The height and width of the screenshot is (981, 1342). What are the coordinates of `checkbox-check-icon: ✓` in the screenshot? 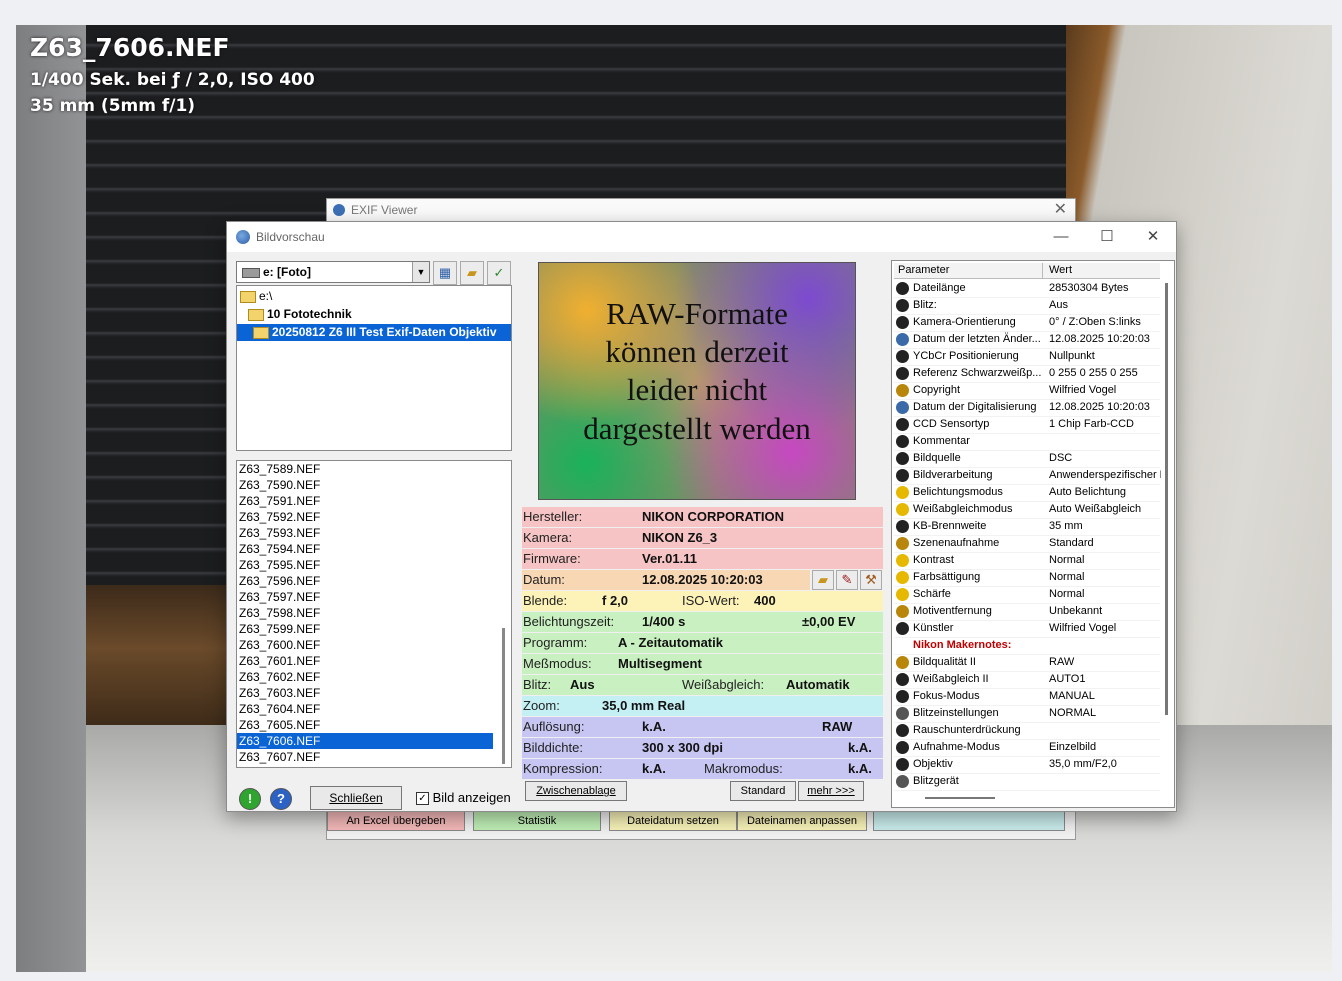 It's located at (422, 799).